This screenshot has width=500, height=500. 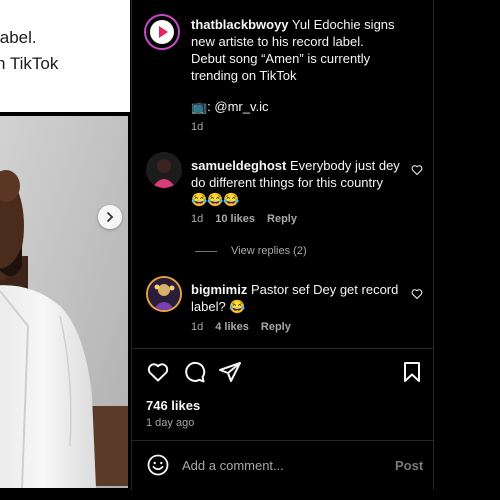 I want to click on page-background, so click(x=467, y=250).